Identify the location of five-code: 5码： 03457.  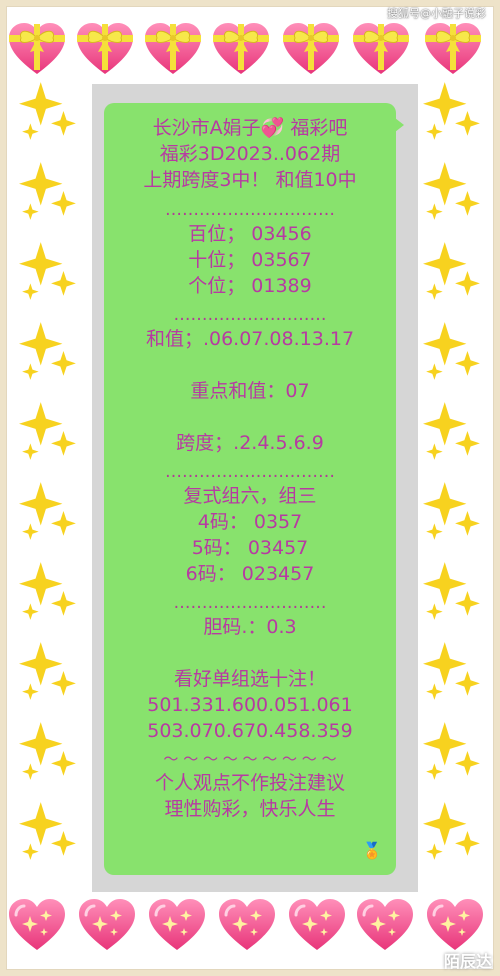
(250, 548).